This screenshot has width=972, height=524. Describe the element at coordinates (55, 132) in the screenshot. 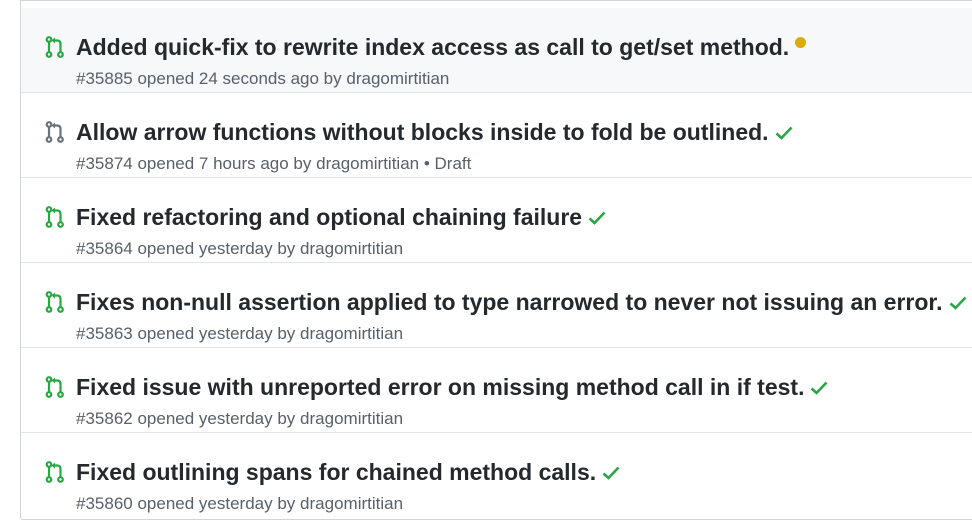

I see `git-pull-request-draft-icon` at that location.